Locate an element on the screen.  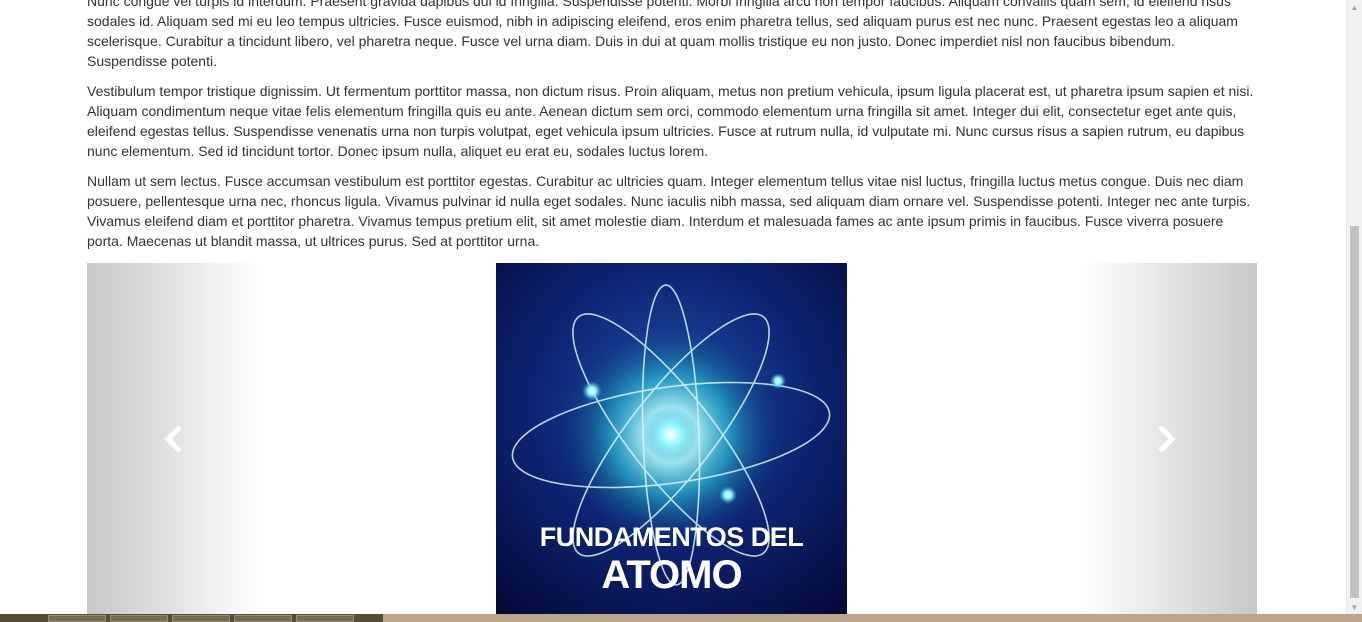
slide-title: FUNDAMENTOS DEL ATOMO is located at coordinates (671, 559).